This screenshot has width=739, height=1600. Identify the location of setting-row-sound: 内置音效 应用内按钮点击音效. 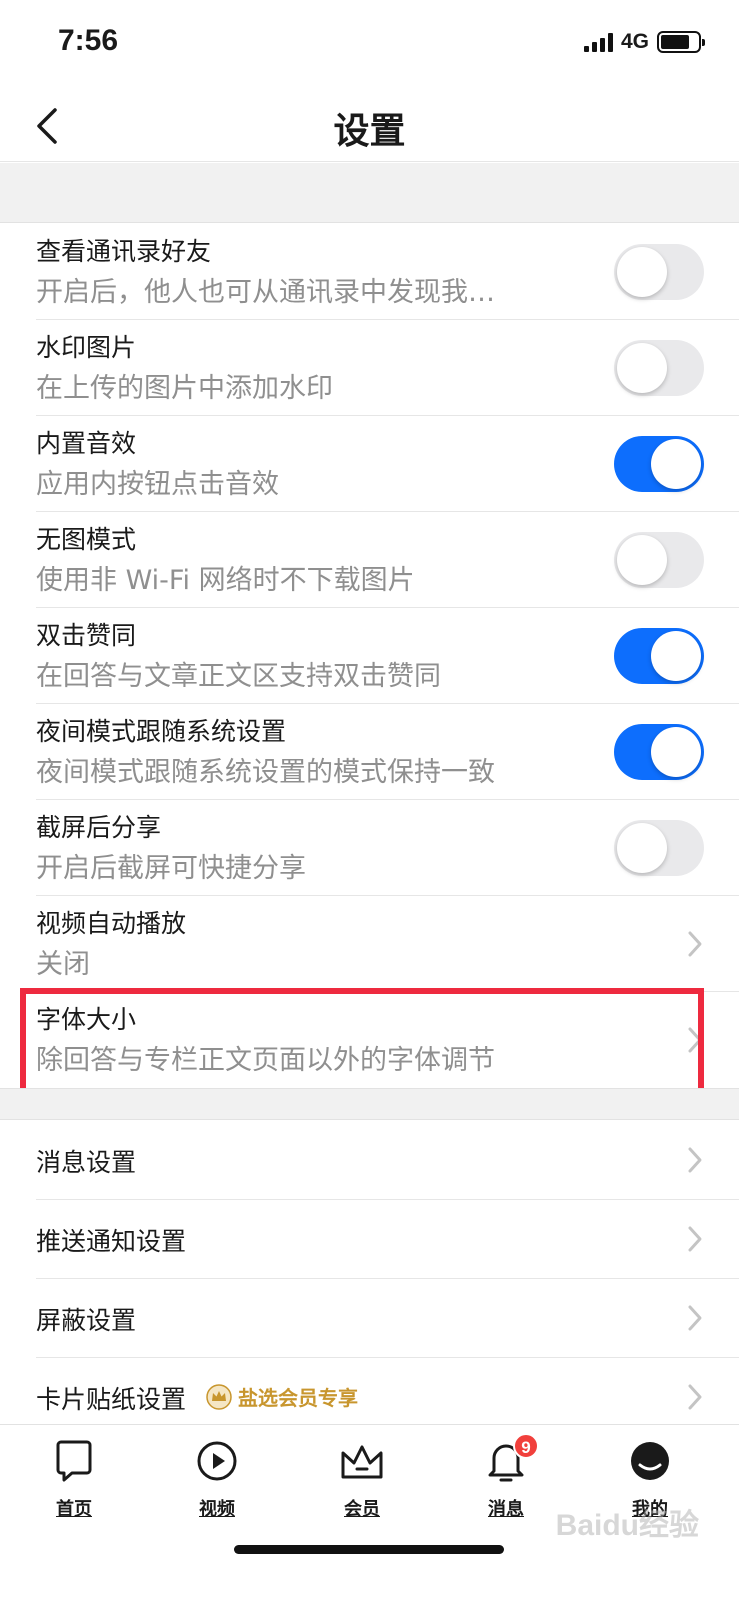
(369, 464).